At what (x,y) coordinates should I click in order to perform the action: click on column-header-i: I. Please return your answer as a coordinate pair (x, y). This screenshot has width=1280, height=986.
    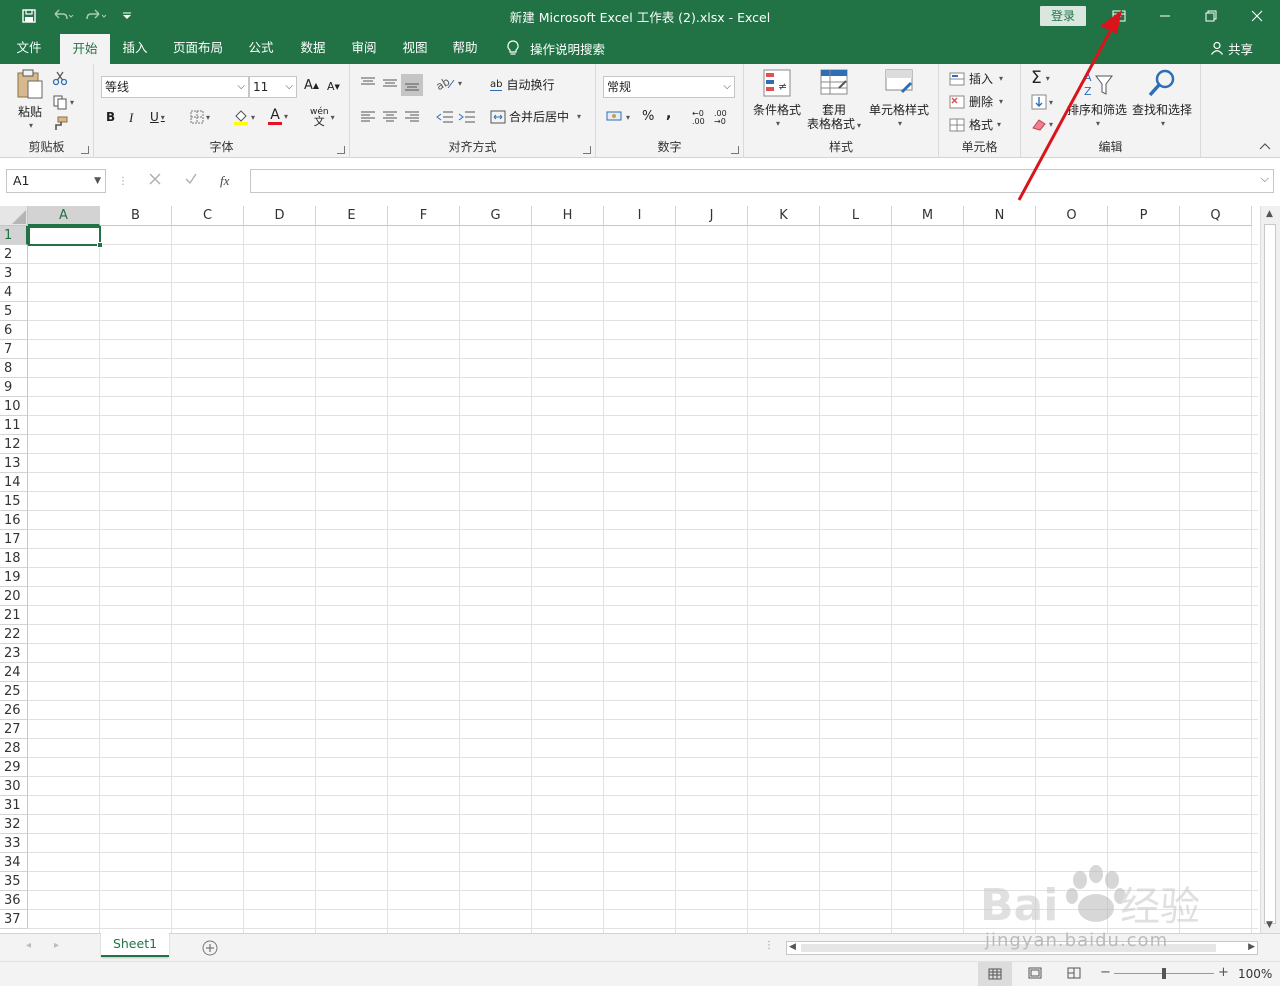
    Looking at the image, I should click on (640, 216).